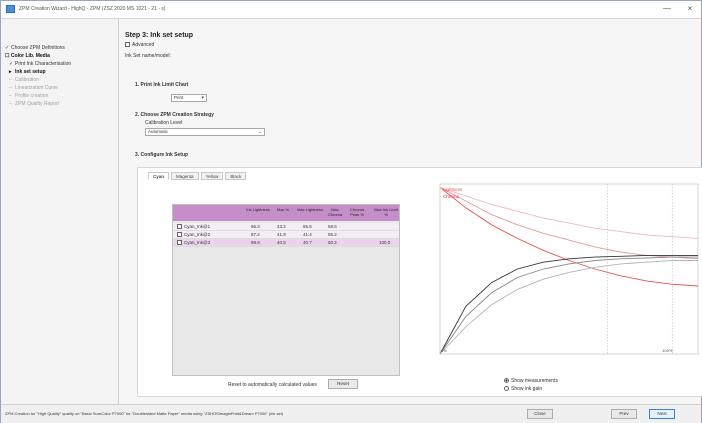 Image resolution: width=702 pixels, height=423 pixels. I want to click on advanced-label: Advanced, so click(143, 45).